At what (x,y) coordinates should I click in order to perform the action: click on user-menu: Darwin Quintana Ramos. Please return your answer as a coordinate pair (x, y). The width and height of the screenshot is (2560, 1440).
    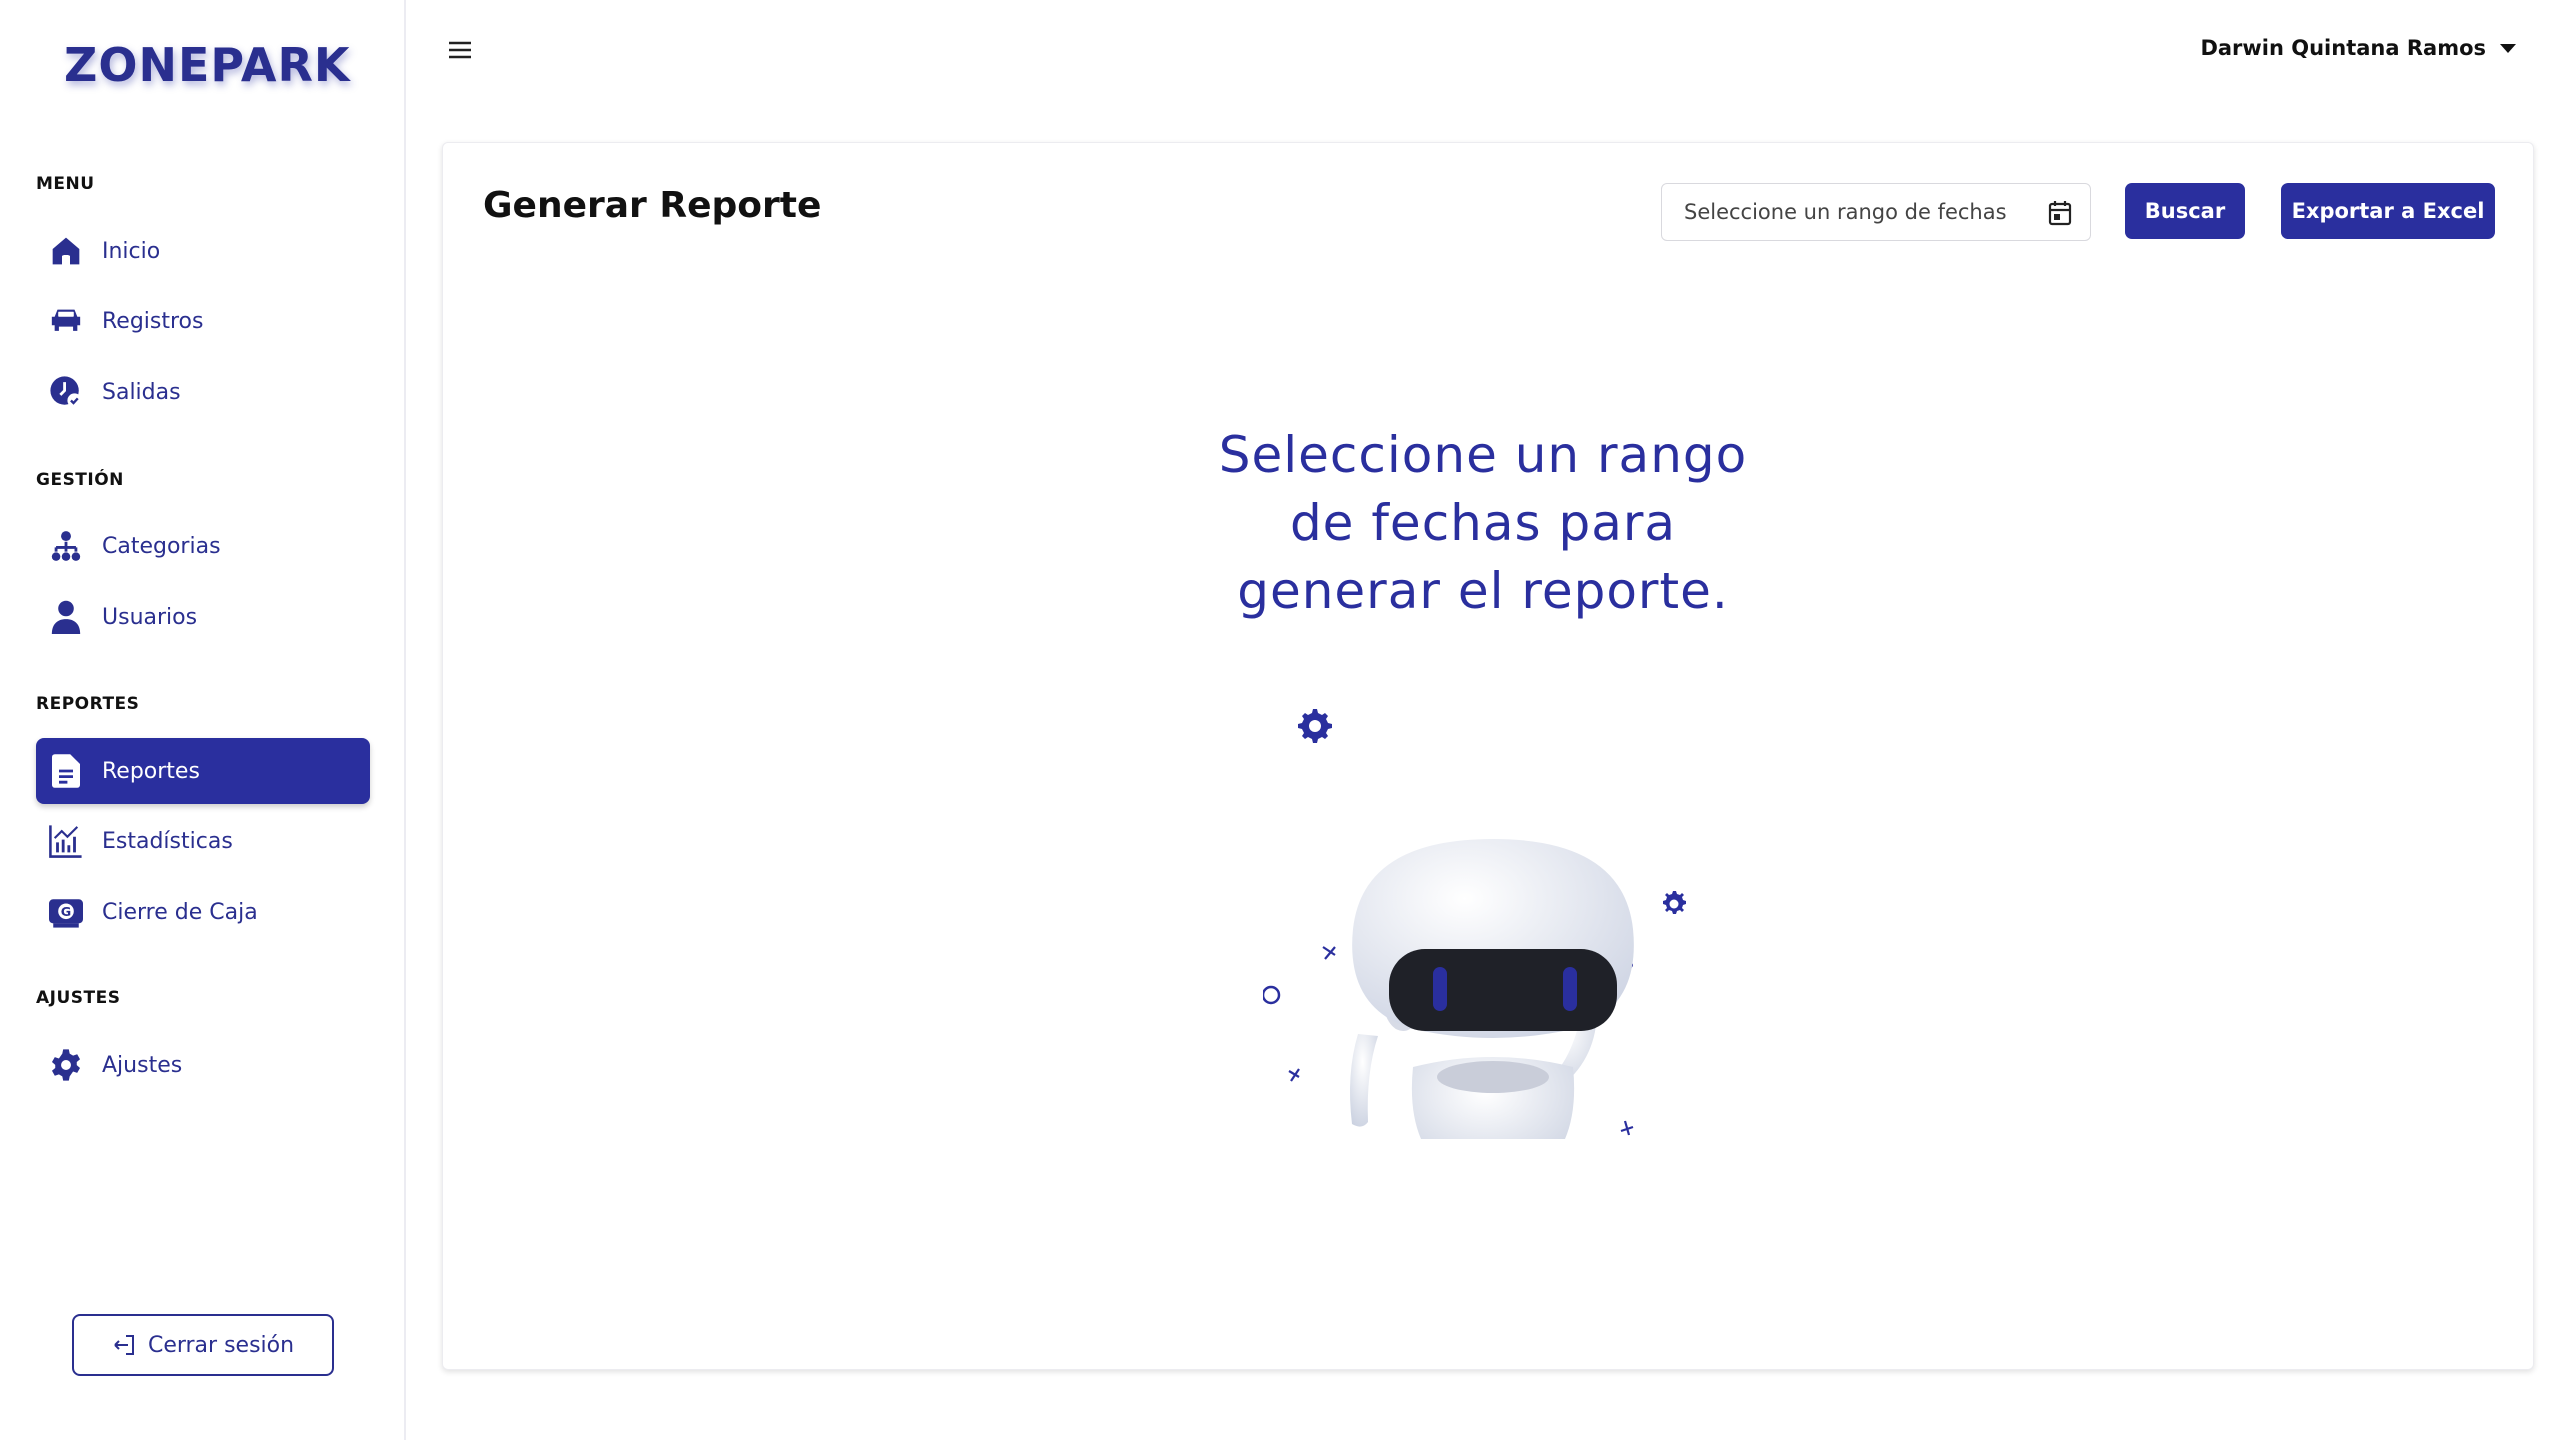
    Looking at the image, I should click on (2358, 48).